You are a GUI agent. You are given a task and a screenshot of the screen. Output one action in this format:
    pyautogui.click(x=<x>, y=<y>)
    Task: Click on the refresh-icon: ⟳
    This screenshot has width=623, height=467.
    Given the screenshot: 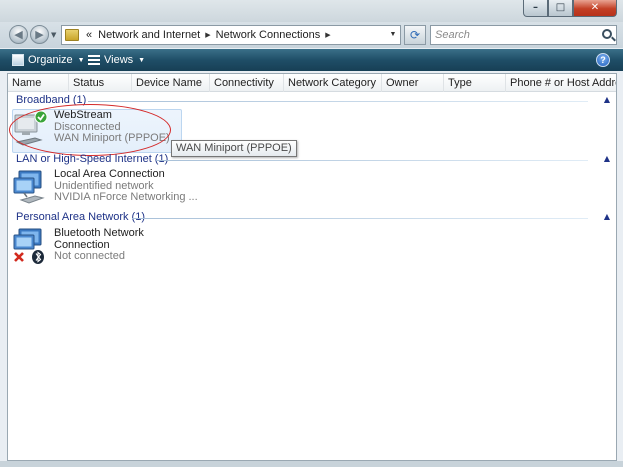 What is the action you would take?
    pyautogui.click(x=415, y=35)
    